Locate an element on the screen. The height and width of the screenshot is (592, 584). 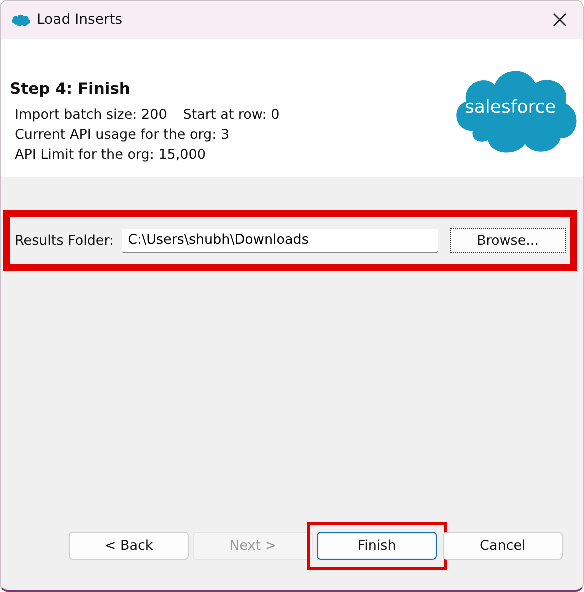
close-icon is located at coordinates (560, 20).